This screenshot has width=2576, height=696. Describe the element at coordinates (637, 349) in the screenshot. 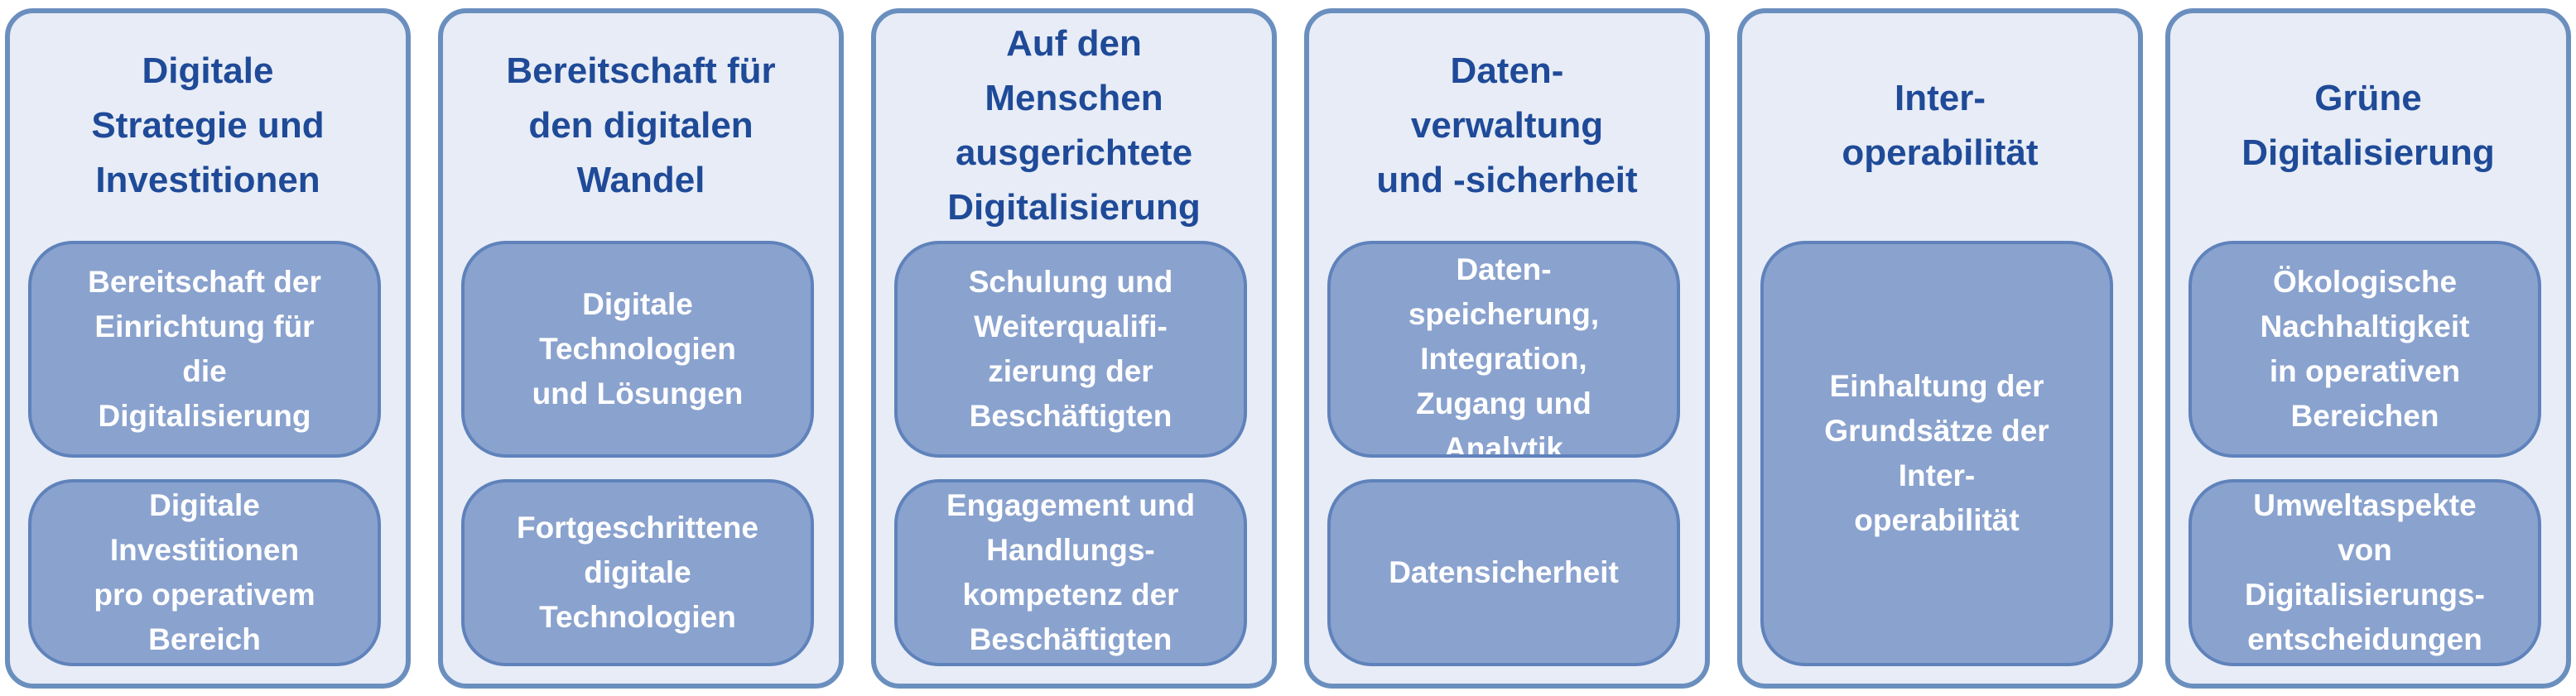

I see `item-box: Digitale Technologien und Lösungen` at that location.